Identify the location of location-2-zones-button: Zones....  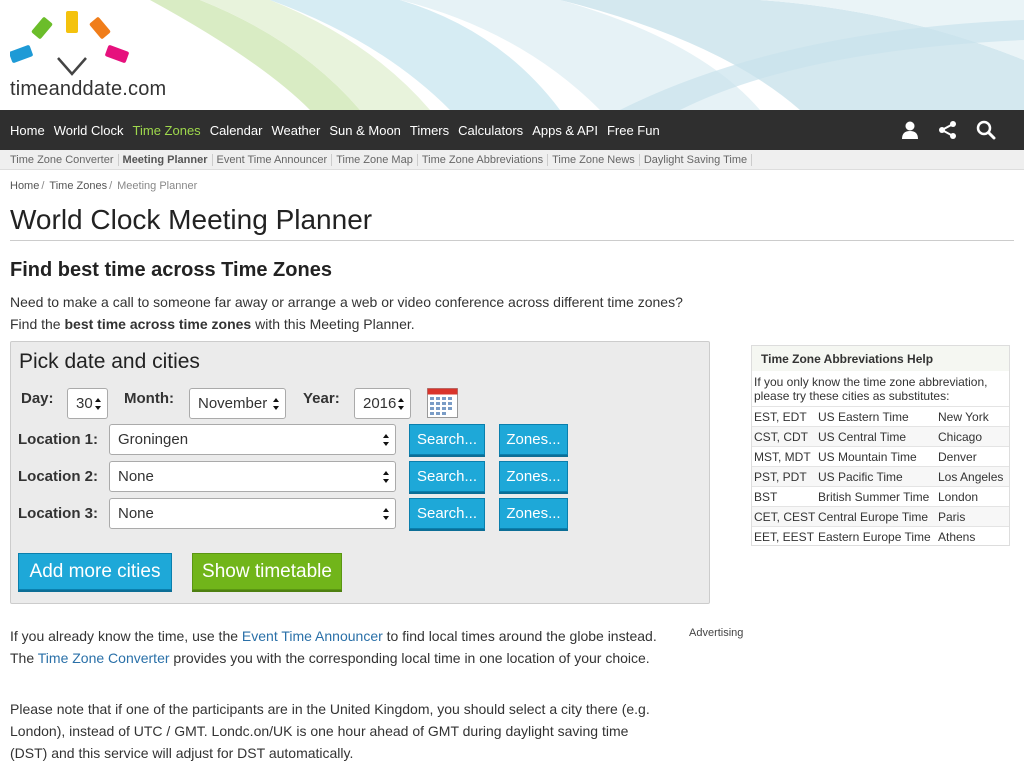
(533, 476).